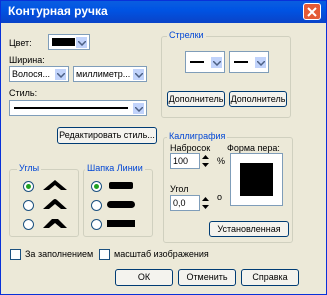 The width and height of the screenshot is (327, 295). What do you see at coordinates (221, 161) in the screenshot?
I see `stretch-unit: %` at bounding box center [221, 161].